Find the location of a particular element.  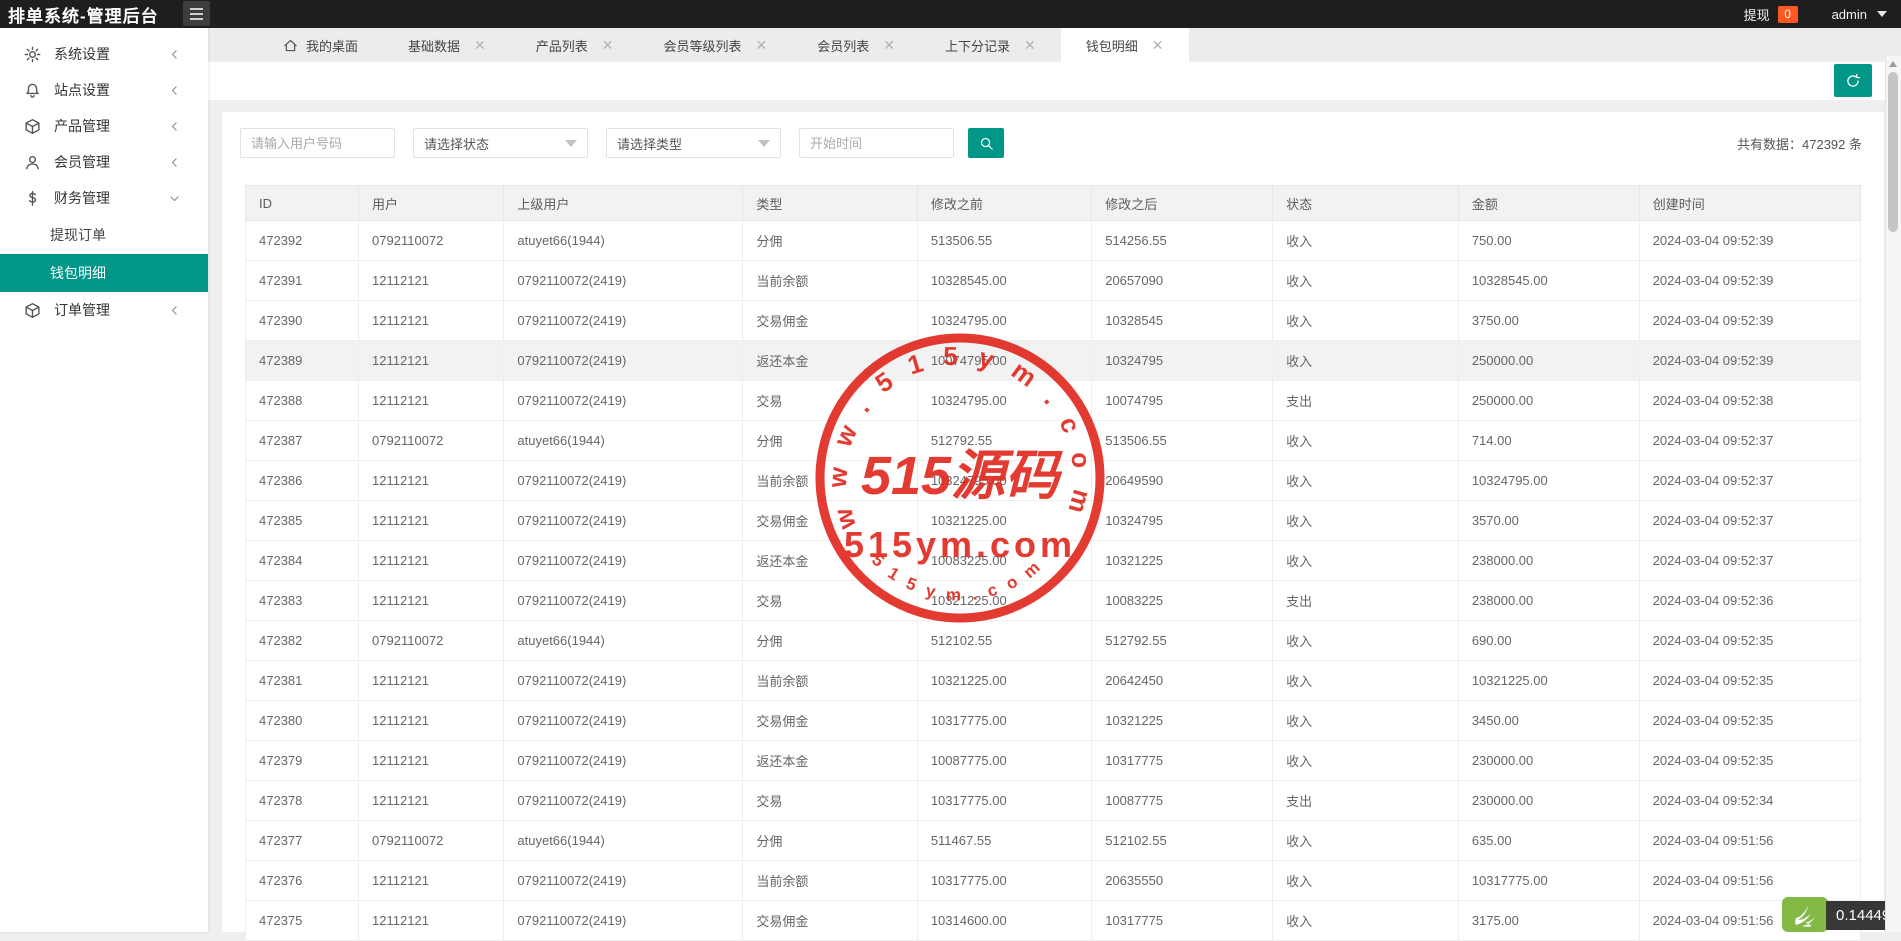

user-icon is located at coordinates (32, 162).